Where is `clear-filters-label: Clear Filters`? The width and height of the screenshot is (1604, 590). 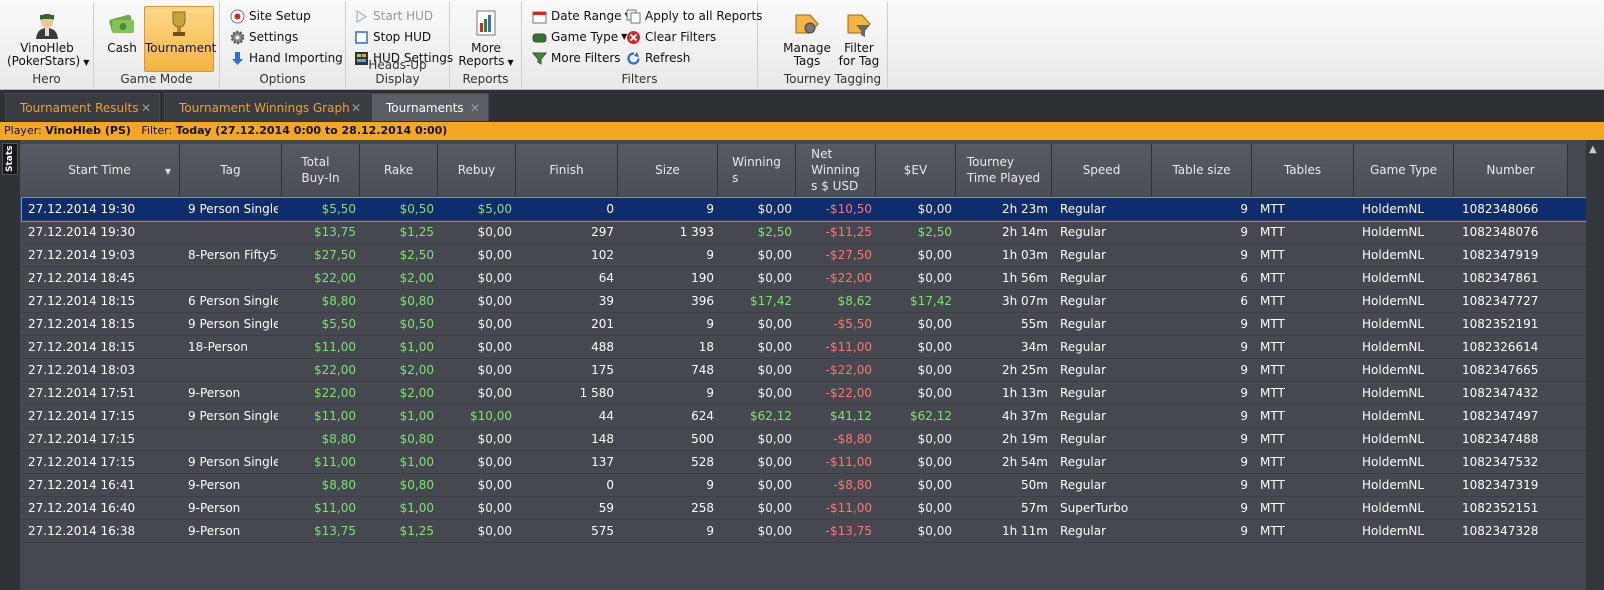
clear-filters-label: Clear Filters is located at coordinates (681, 37).